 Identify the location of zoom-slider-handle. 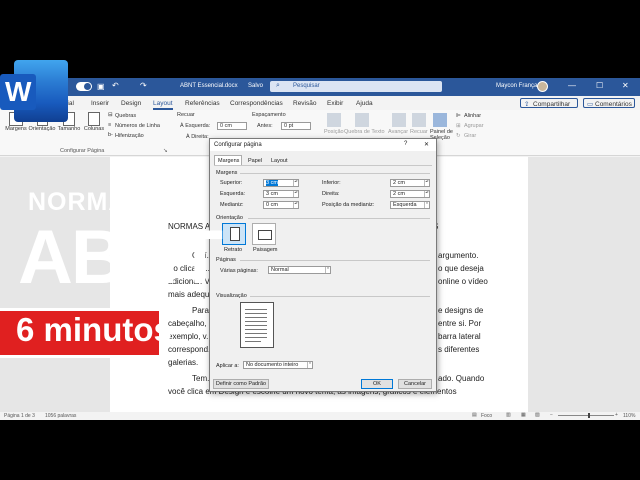
(589, 415).